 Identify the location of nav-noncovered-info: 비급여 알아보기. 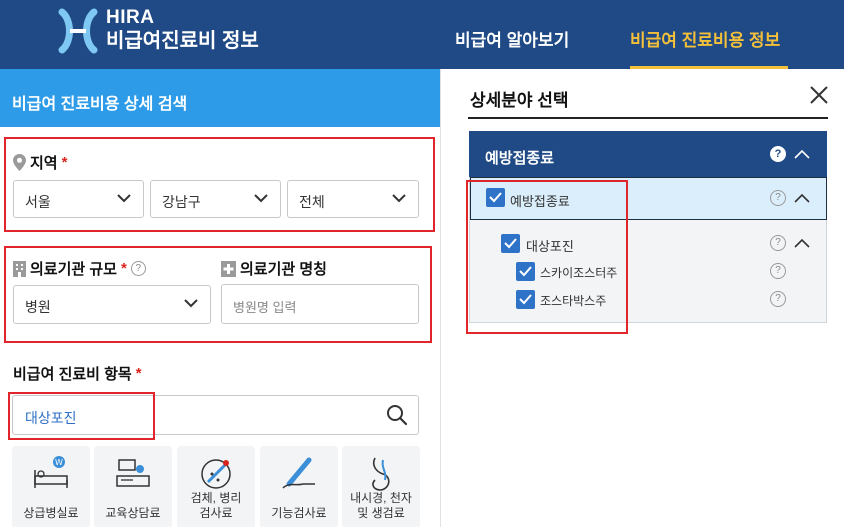
(512, 38).